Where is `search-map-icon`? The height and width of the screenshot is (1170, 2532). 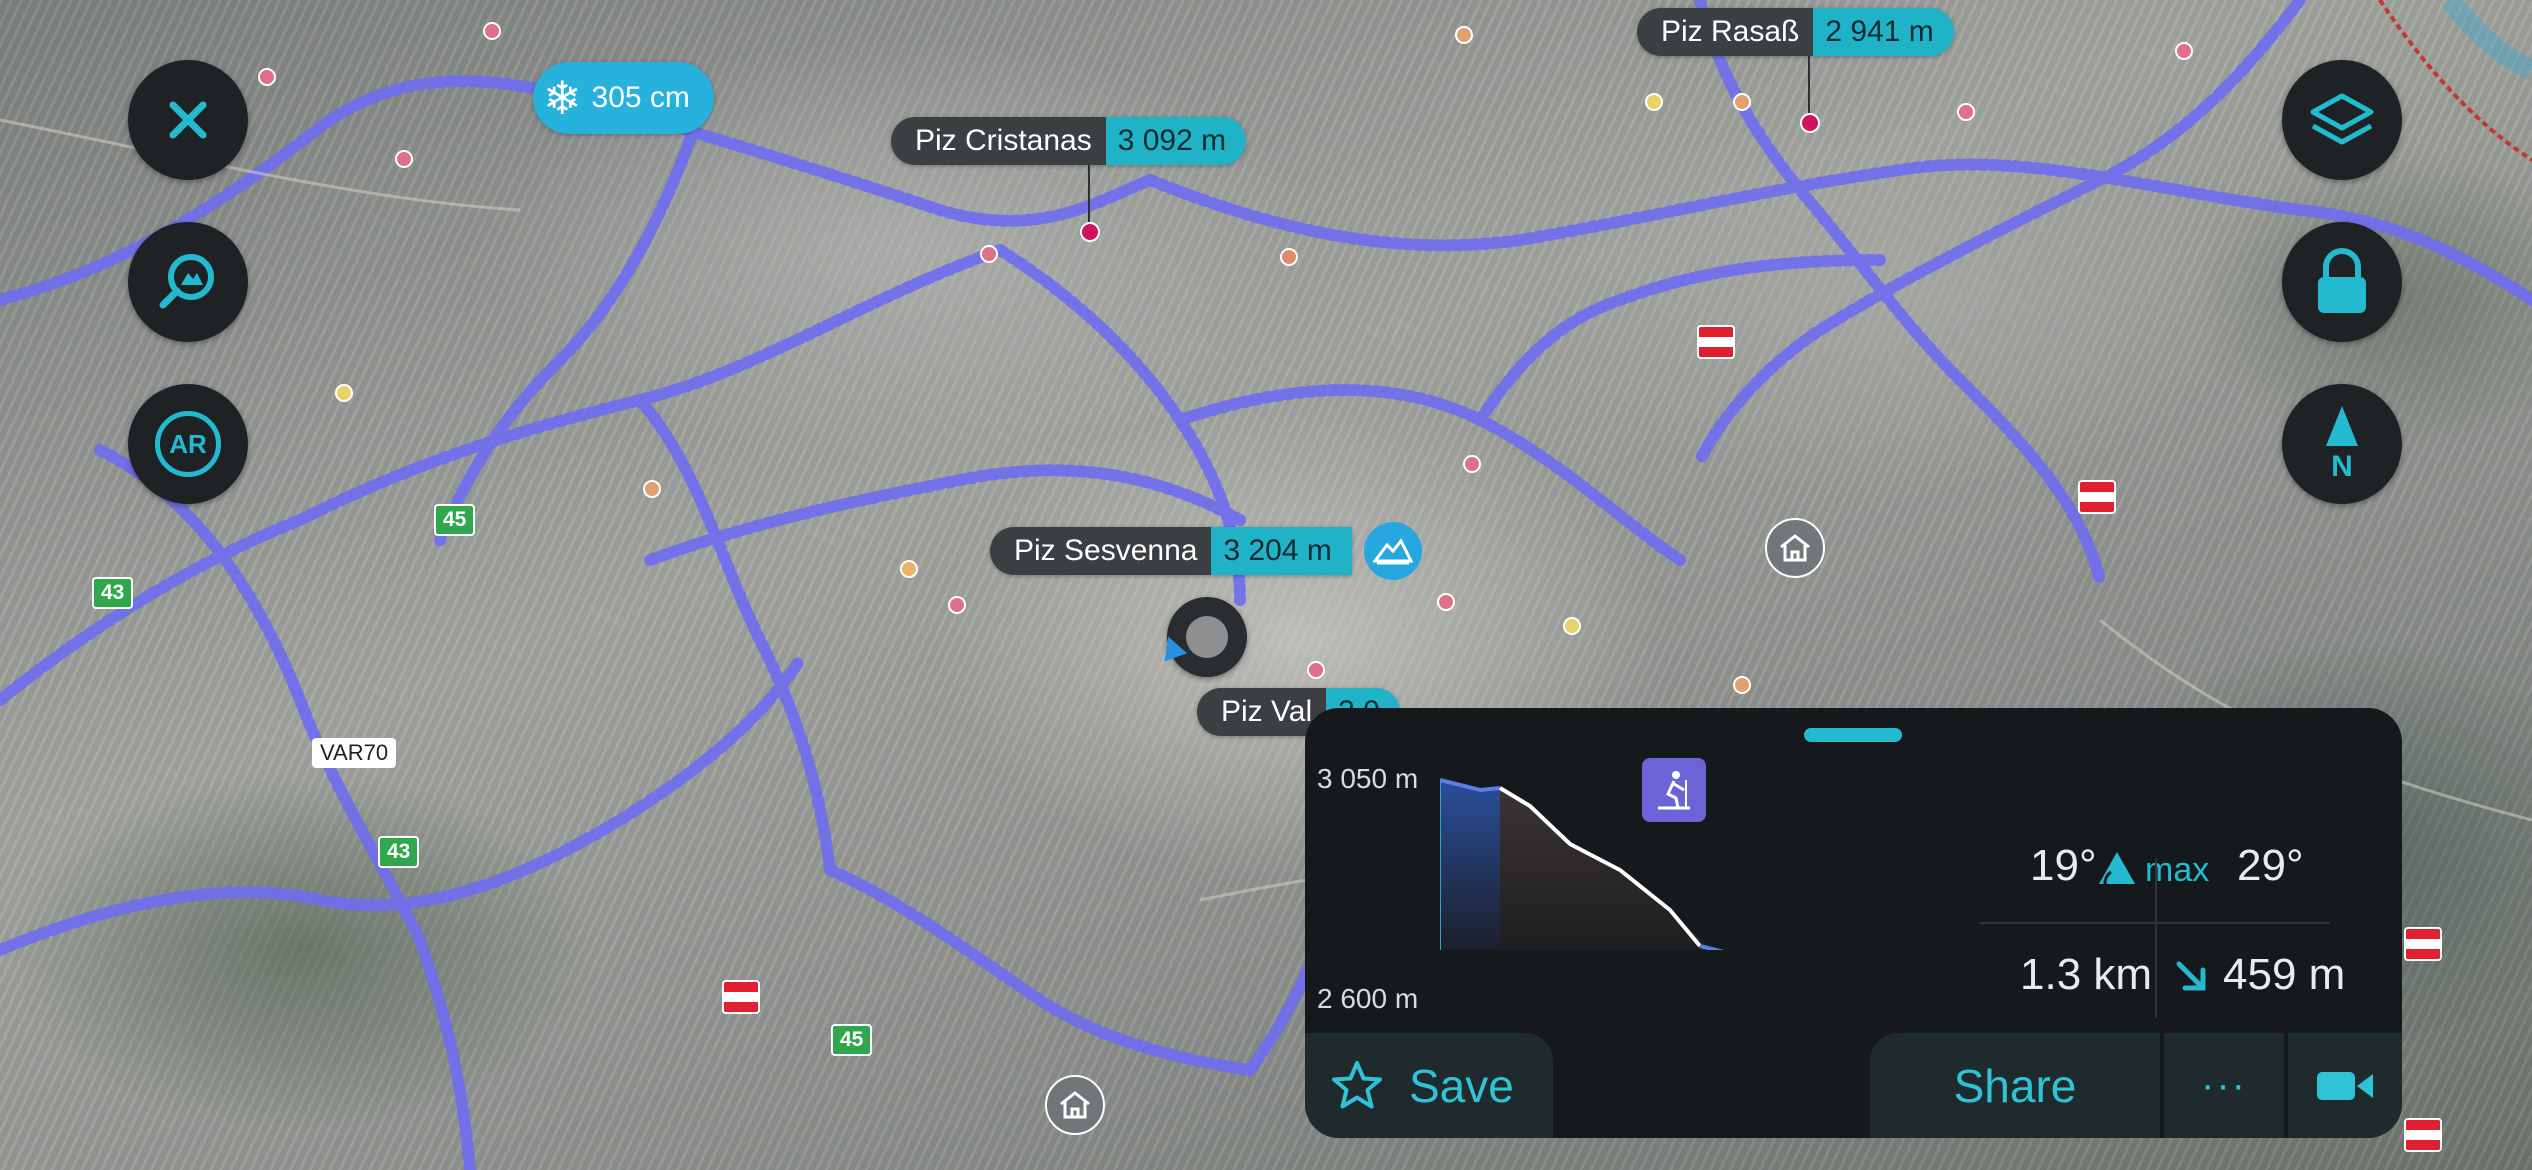
search-map-icon is located at coordinates (186, 281).